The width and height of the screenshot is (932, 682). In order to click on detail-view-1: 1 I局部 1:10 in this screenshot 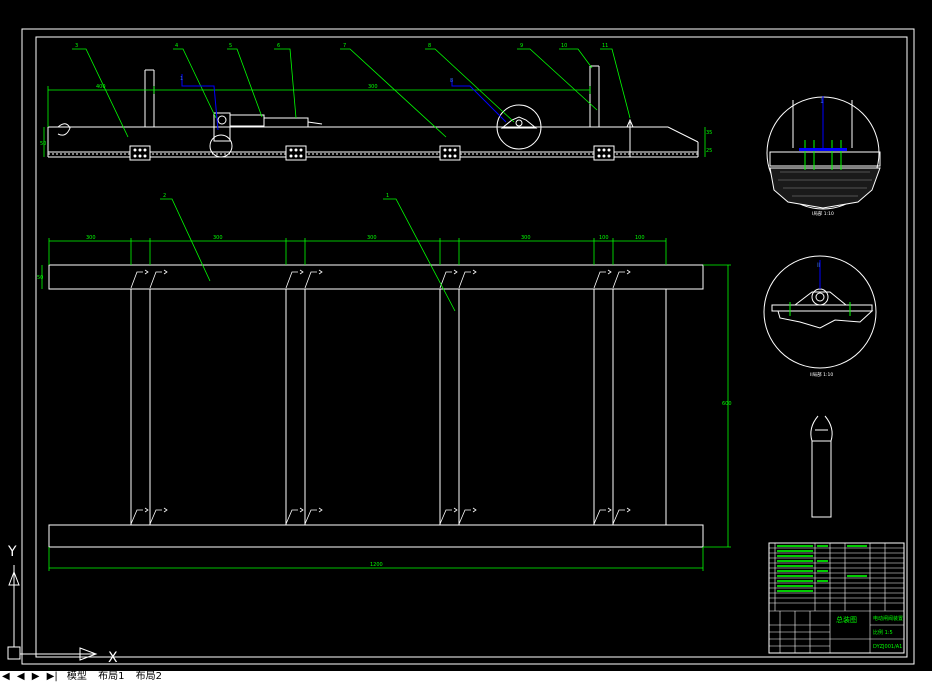, I will do `click(823, 156)`.